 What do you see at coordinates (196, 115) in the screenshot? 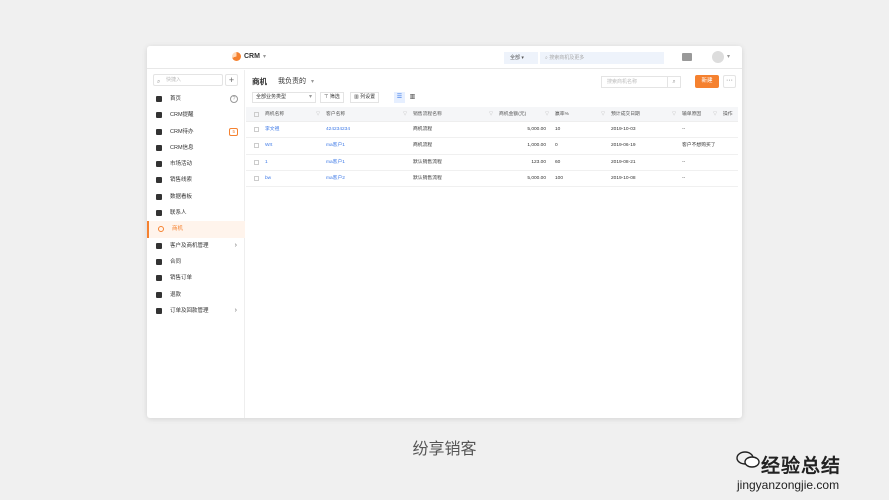
I see `sidebar-item: CRM提醒` at bounding box center [196, 115].